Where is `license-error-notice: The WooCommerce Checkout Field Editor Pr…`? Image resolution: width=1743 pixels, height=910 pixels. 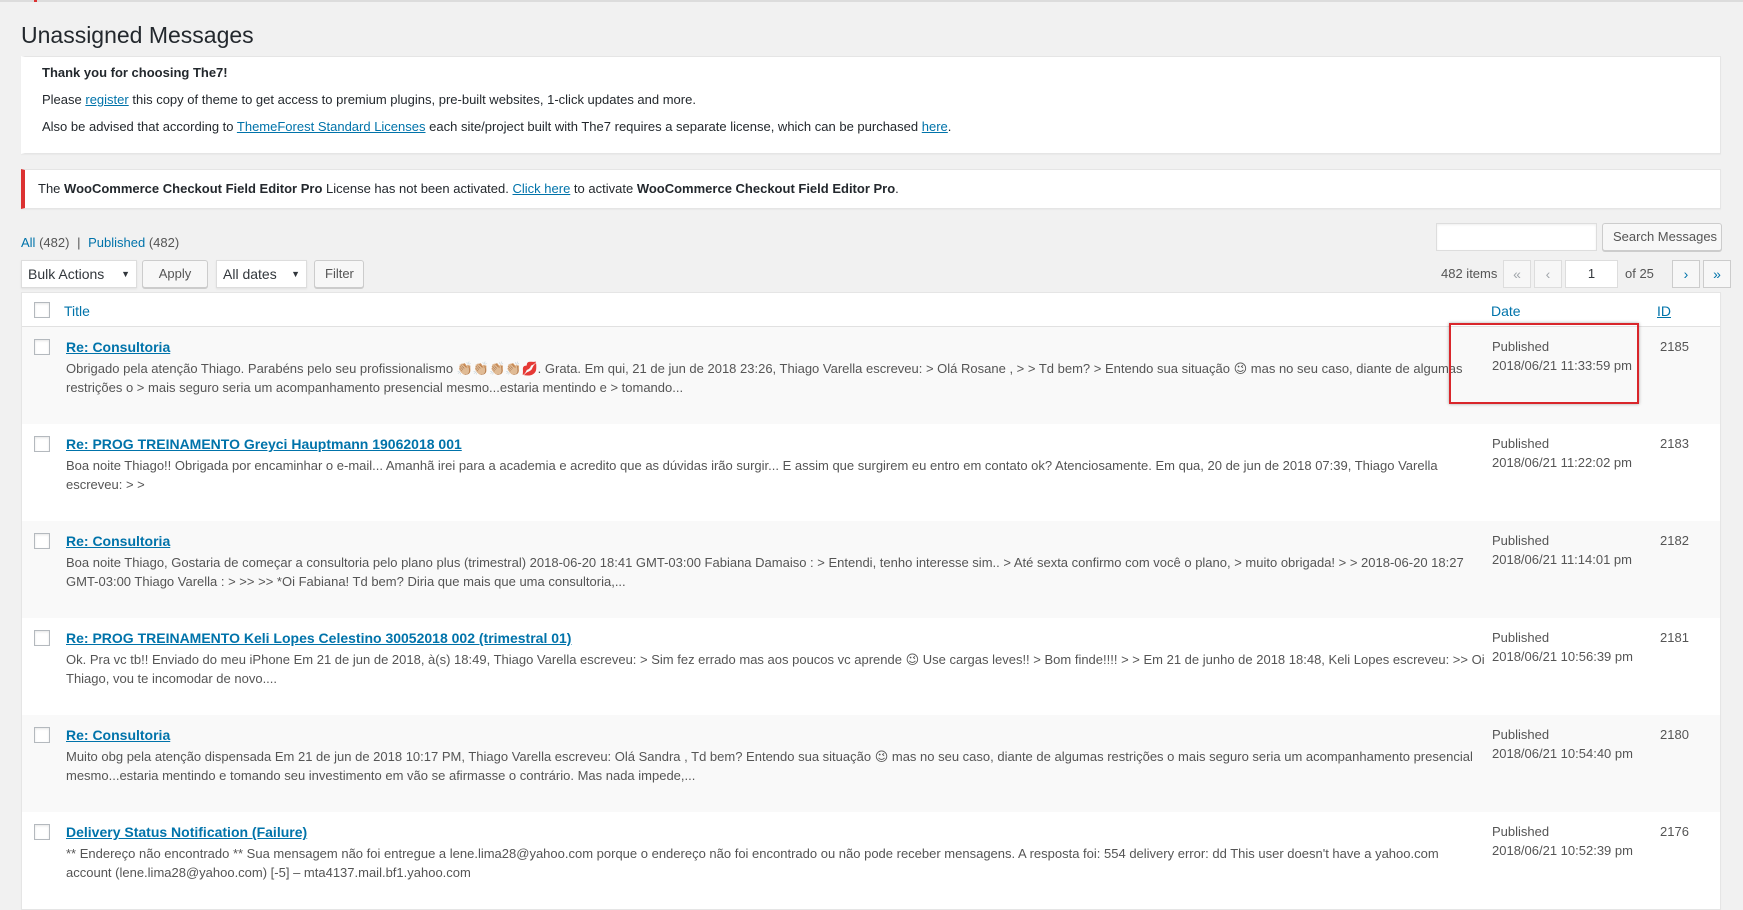 license-error-notice: The WooCommerce Checkout Field Editor Pr… is located at coordinates (871, 189).